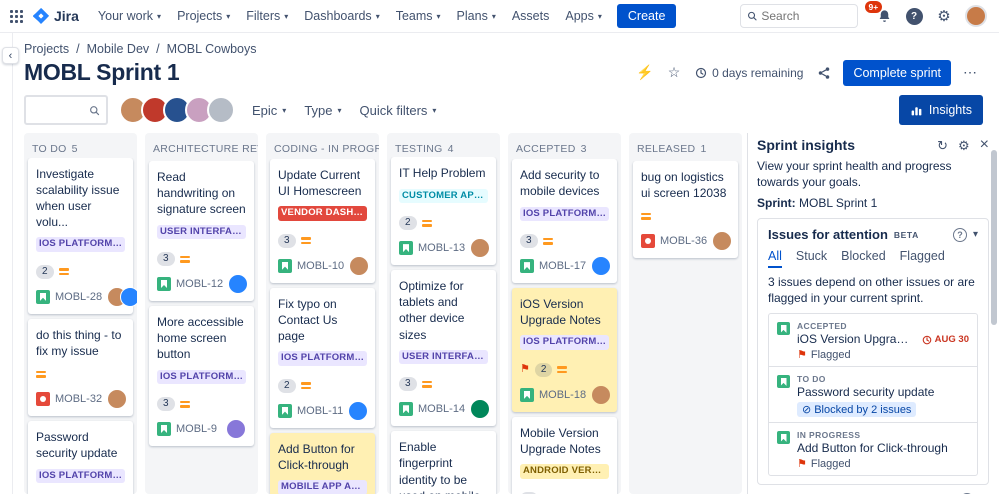 Image resolution: width=999 pixels, height=494 pixels. I want to click on global-search, so click(799, 16).